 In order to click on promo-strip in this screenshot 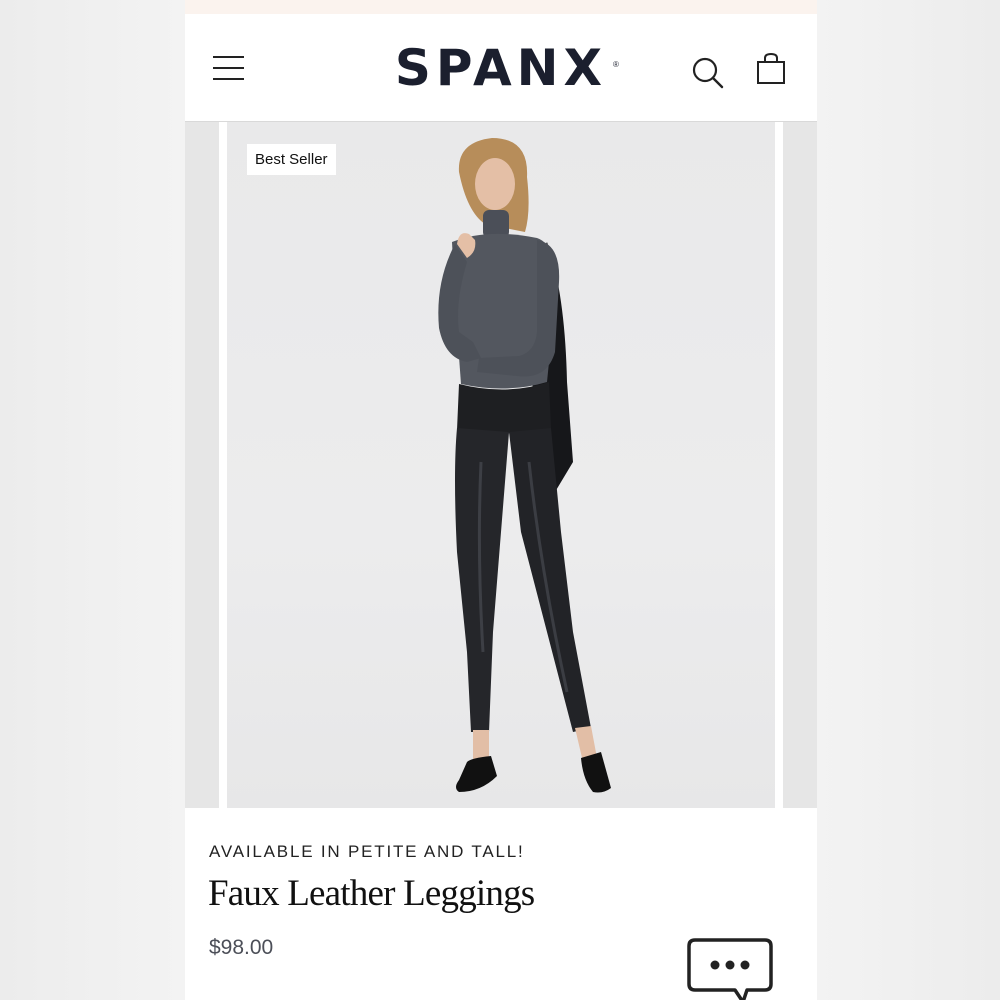, I will do `click(501, 7)`.